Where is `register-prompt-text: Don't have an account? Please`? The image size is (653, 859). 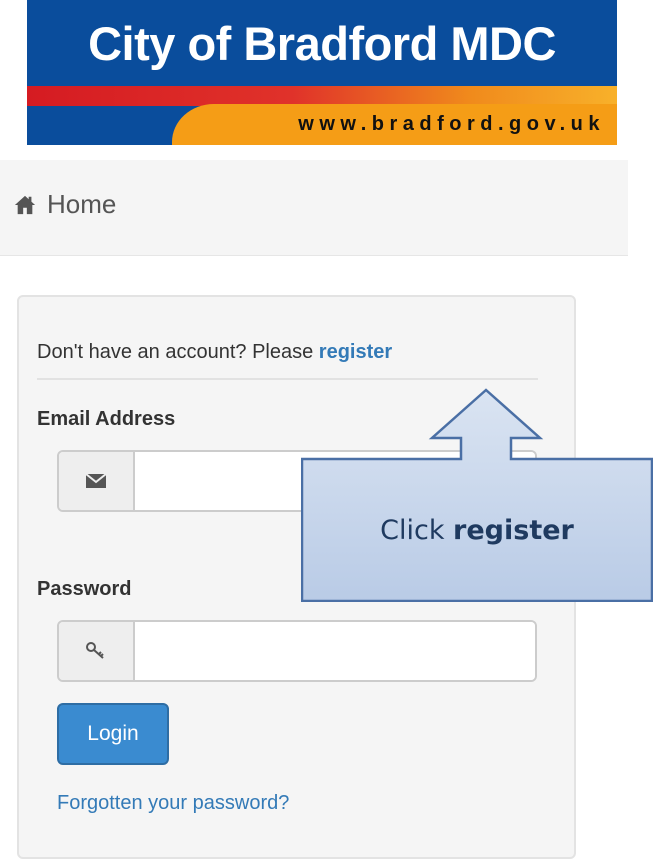 register-prompt-text: Don't have an account? Please is located at coordinates (178, 352).